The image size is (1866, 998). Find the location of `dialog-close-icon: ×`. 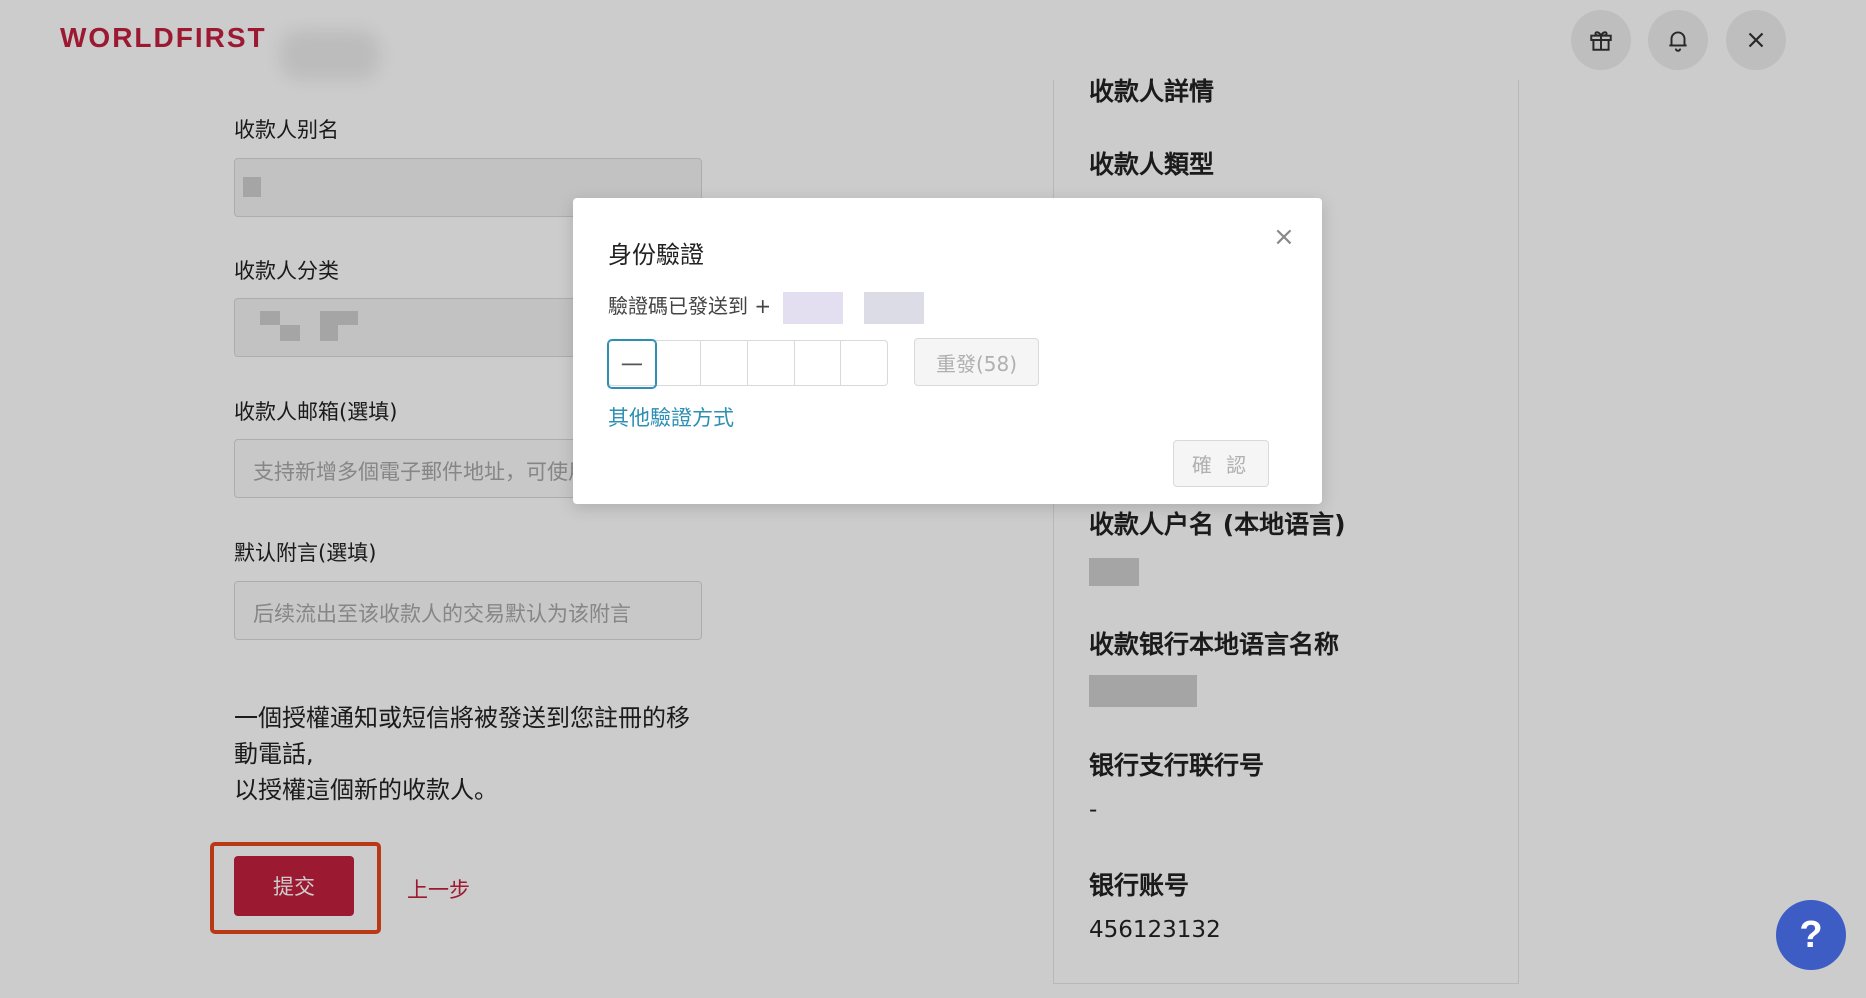

dialog-close-icon: × is located at coordinates (1284, 237).